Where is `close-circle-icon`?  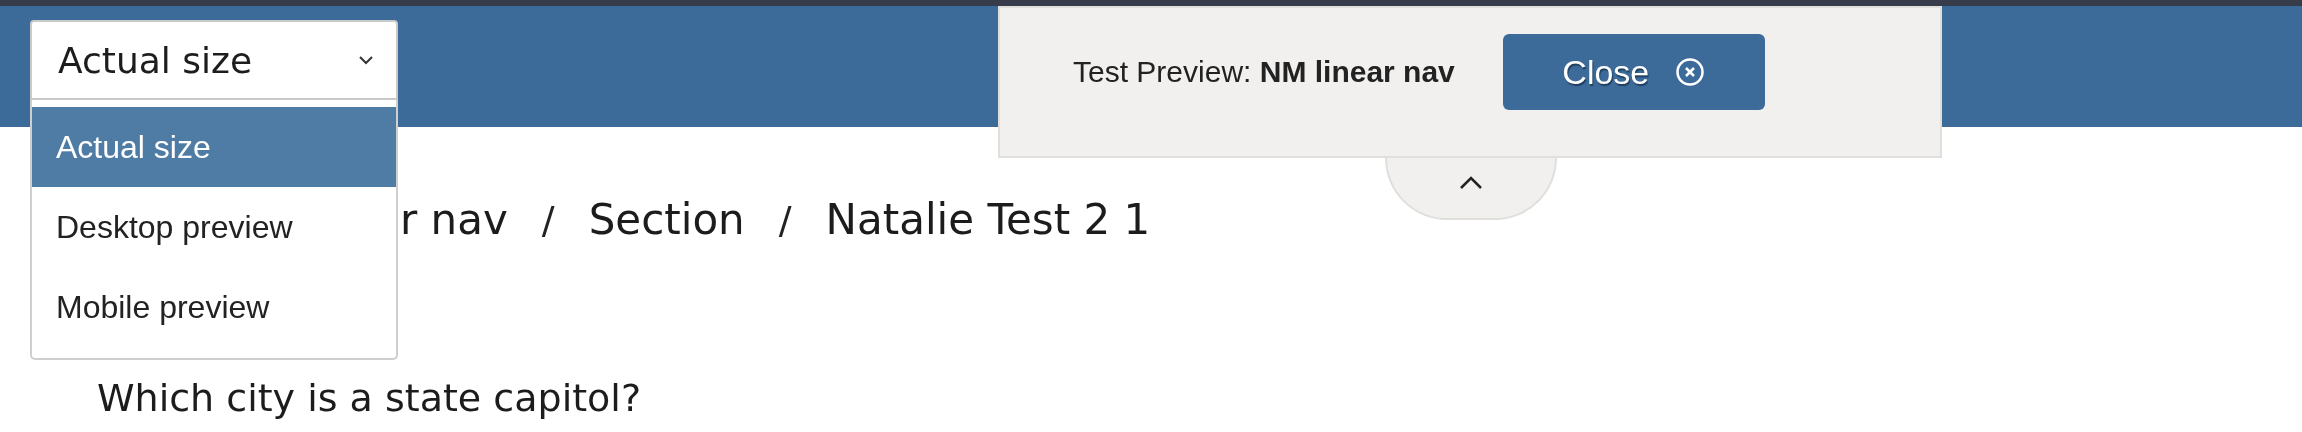 close-circle-icon is located at coordinates (1690, 72).